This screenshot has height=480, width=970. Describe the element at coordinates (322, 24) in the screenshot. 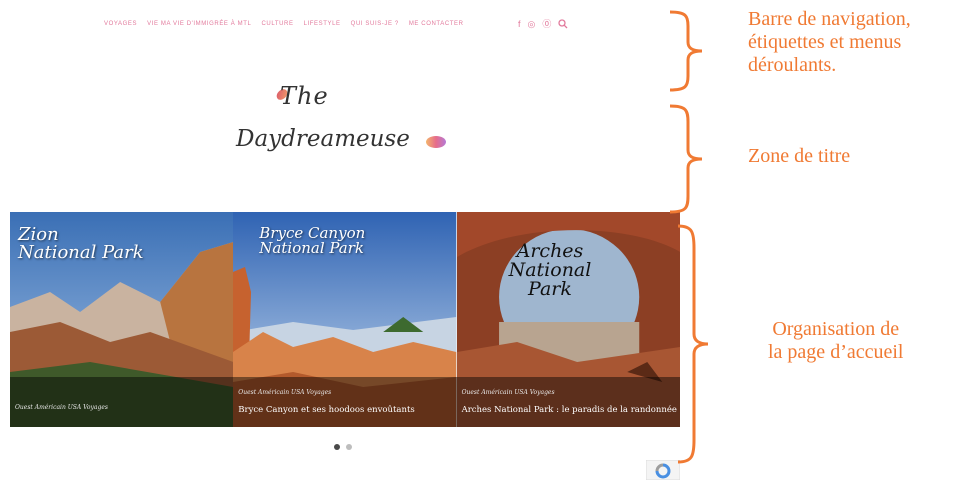

I see `nav-item-lifestyle: LIFESTYLE` at that location.